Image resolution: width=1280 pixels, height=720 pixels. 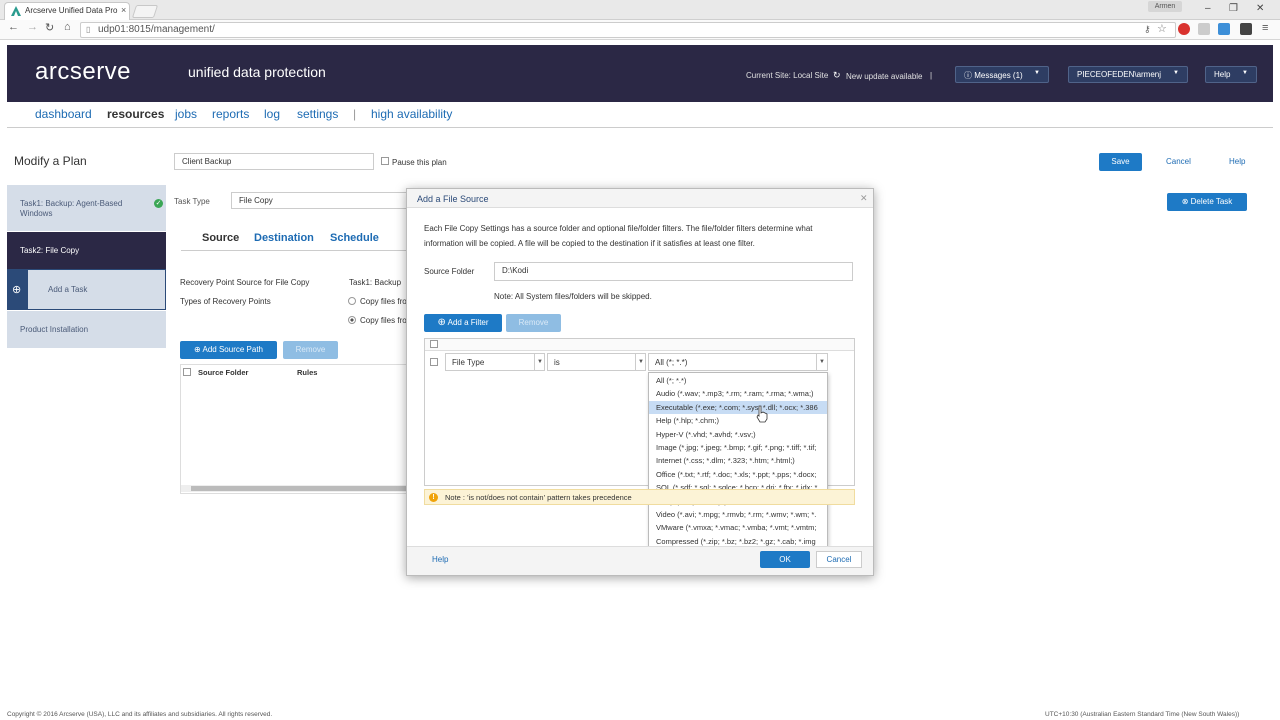 What do you see at coordinates (434, 344) in the screenshot?
I see `select-all-filters-checkbox` at bounding box center [434, 344].